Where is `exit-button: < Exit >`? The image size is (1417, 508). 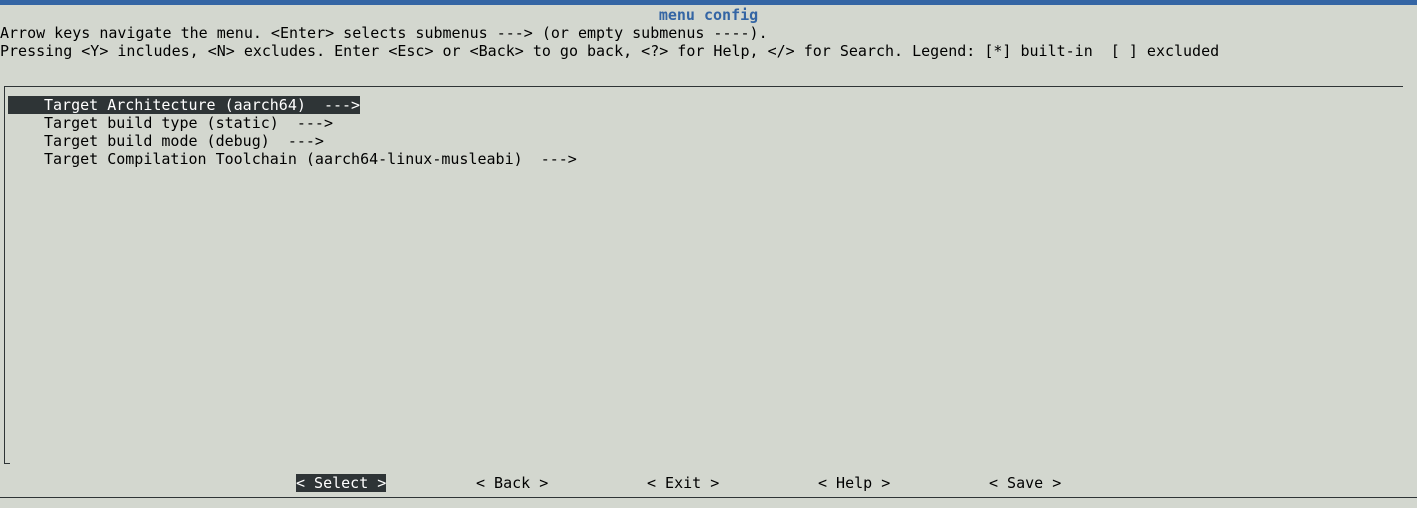 exit-button: < Exit > is located at coordinates (683, 483).